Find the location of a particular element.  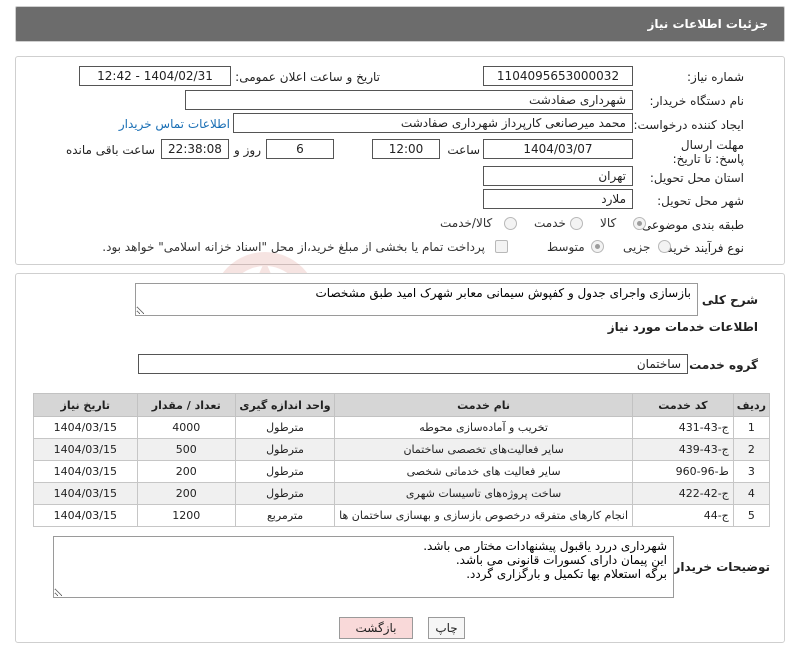

cell-service-code: ج-43-431 is located at coordinates (683, 427).